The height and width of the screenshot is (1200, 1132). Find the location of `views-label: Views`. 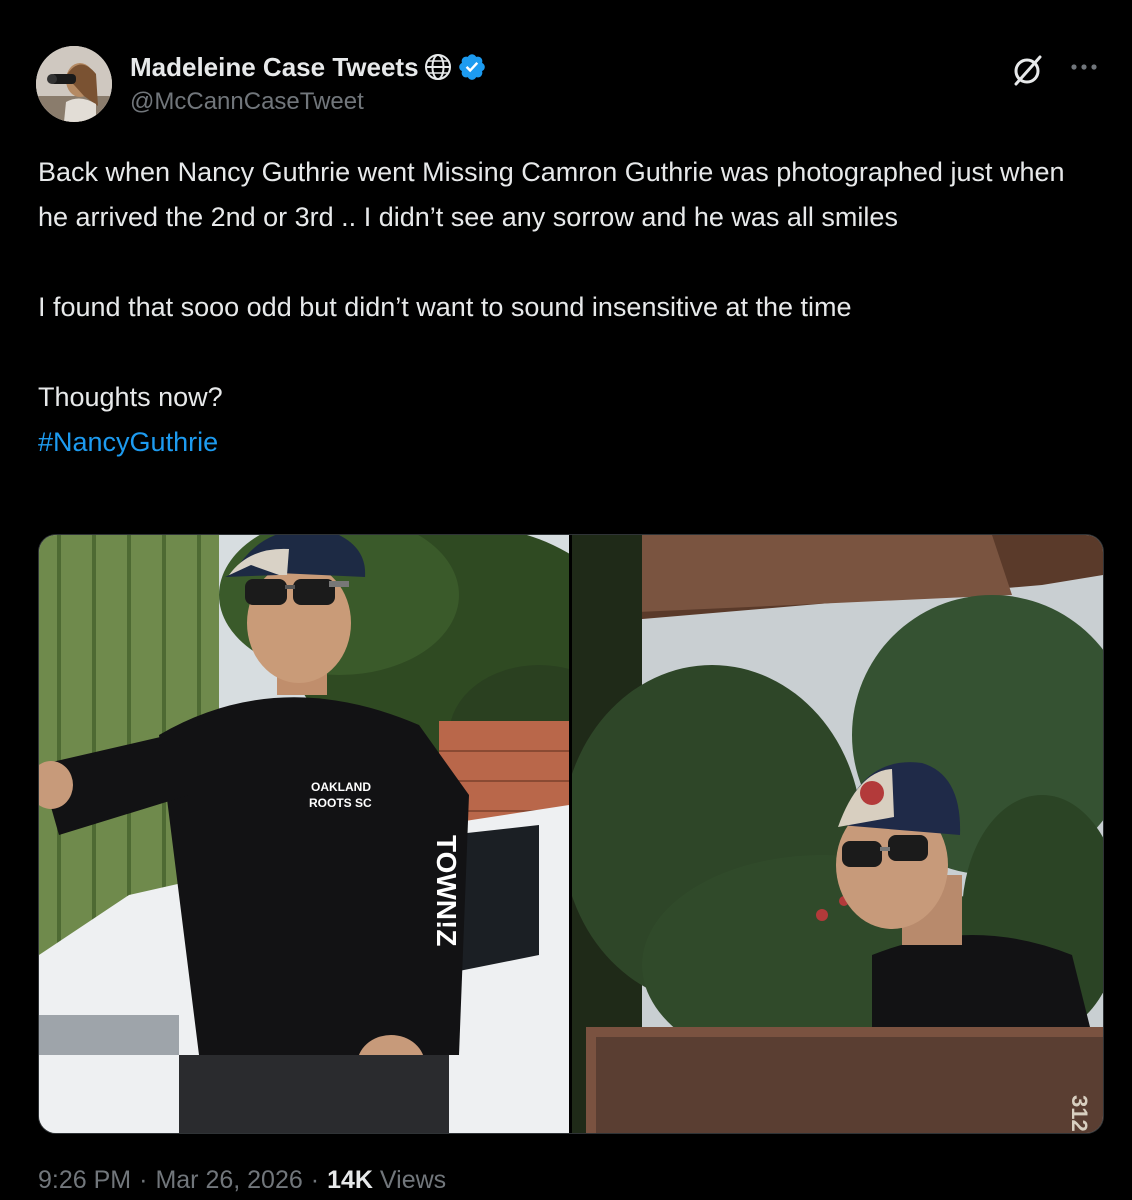

views-label: Views is located at coordinates (413, 1180).